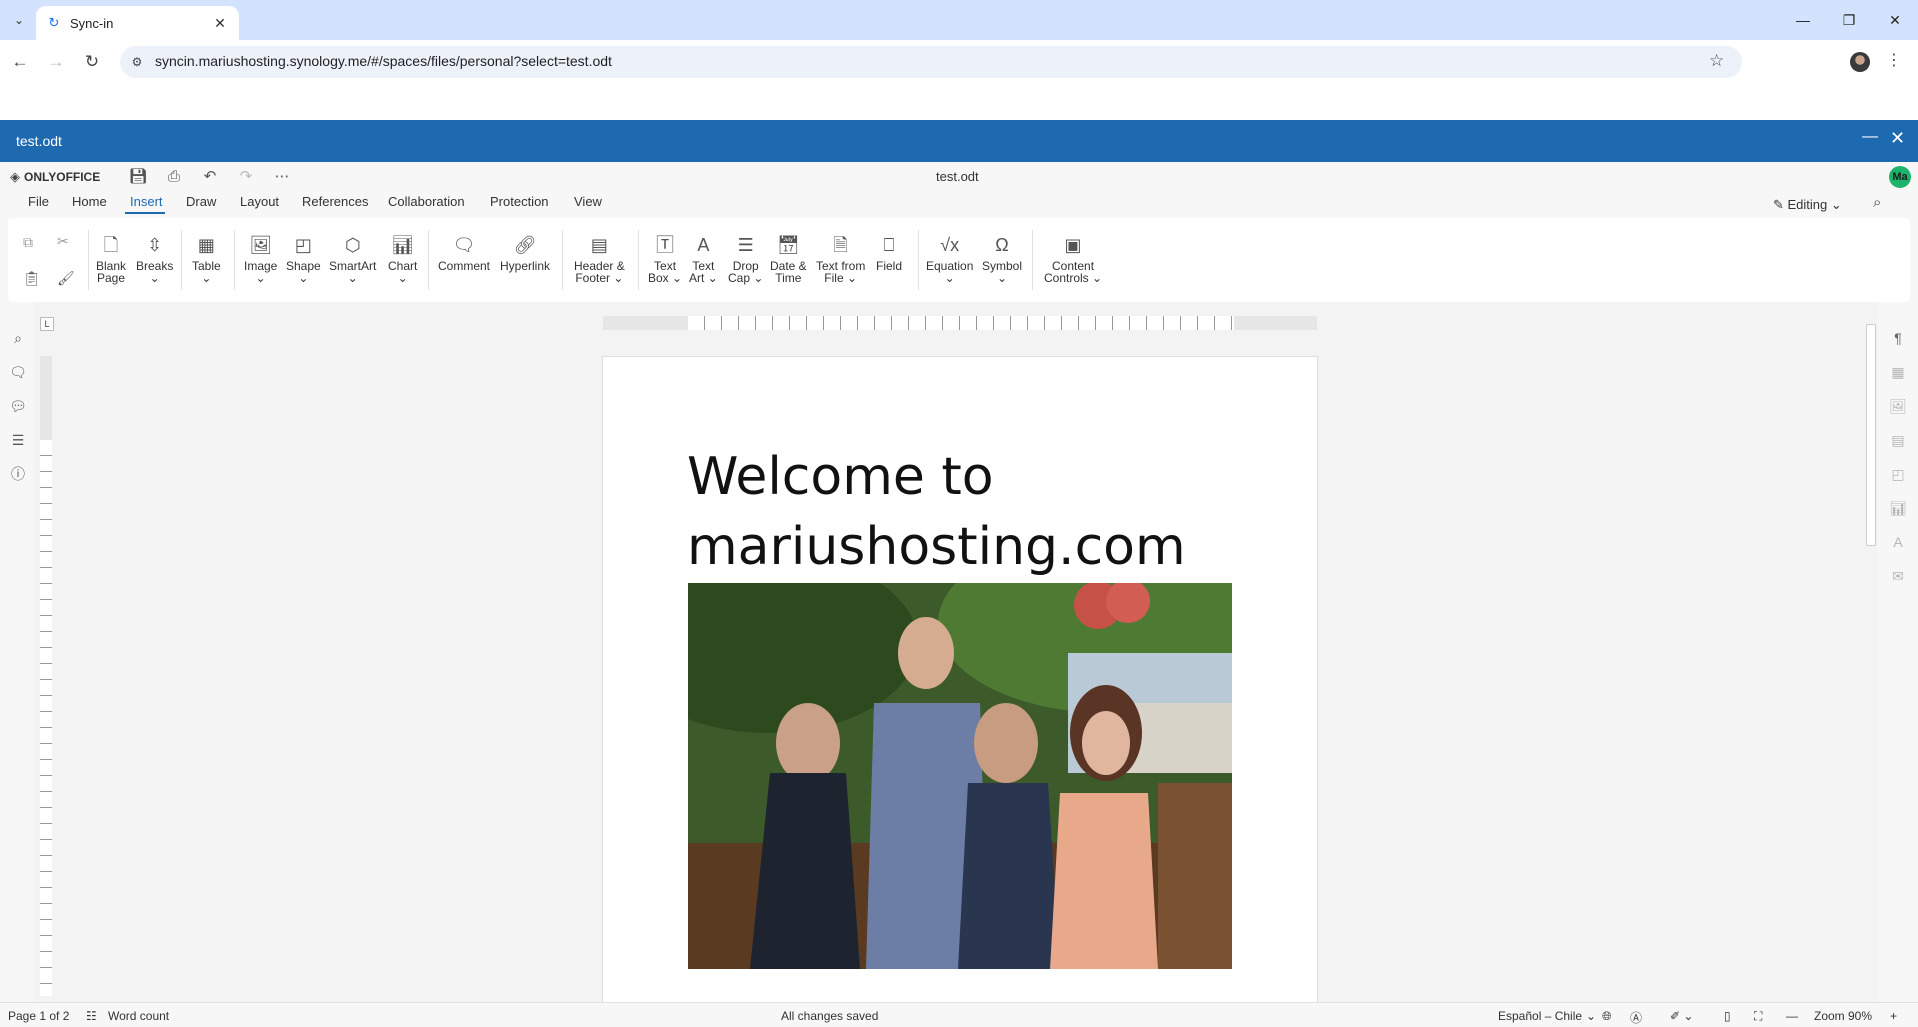 The image size is (1918, 1027). Describe the element at coordinates (599, 259) in the screenshot. I see `header-footer-button: ▤ Header & Footer ⌄` at that location.